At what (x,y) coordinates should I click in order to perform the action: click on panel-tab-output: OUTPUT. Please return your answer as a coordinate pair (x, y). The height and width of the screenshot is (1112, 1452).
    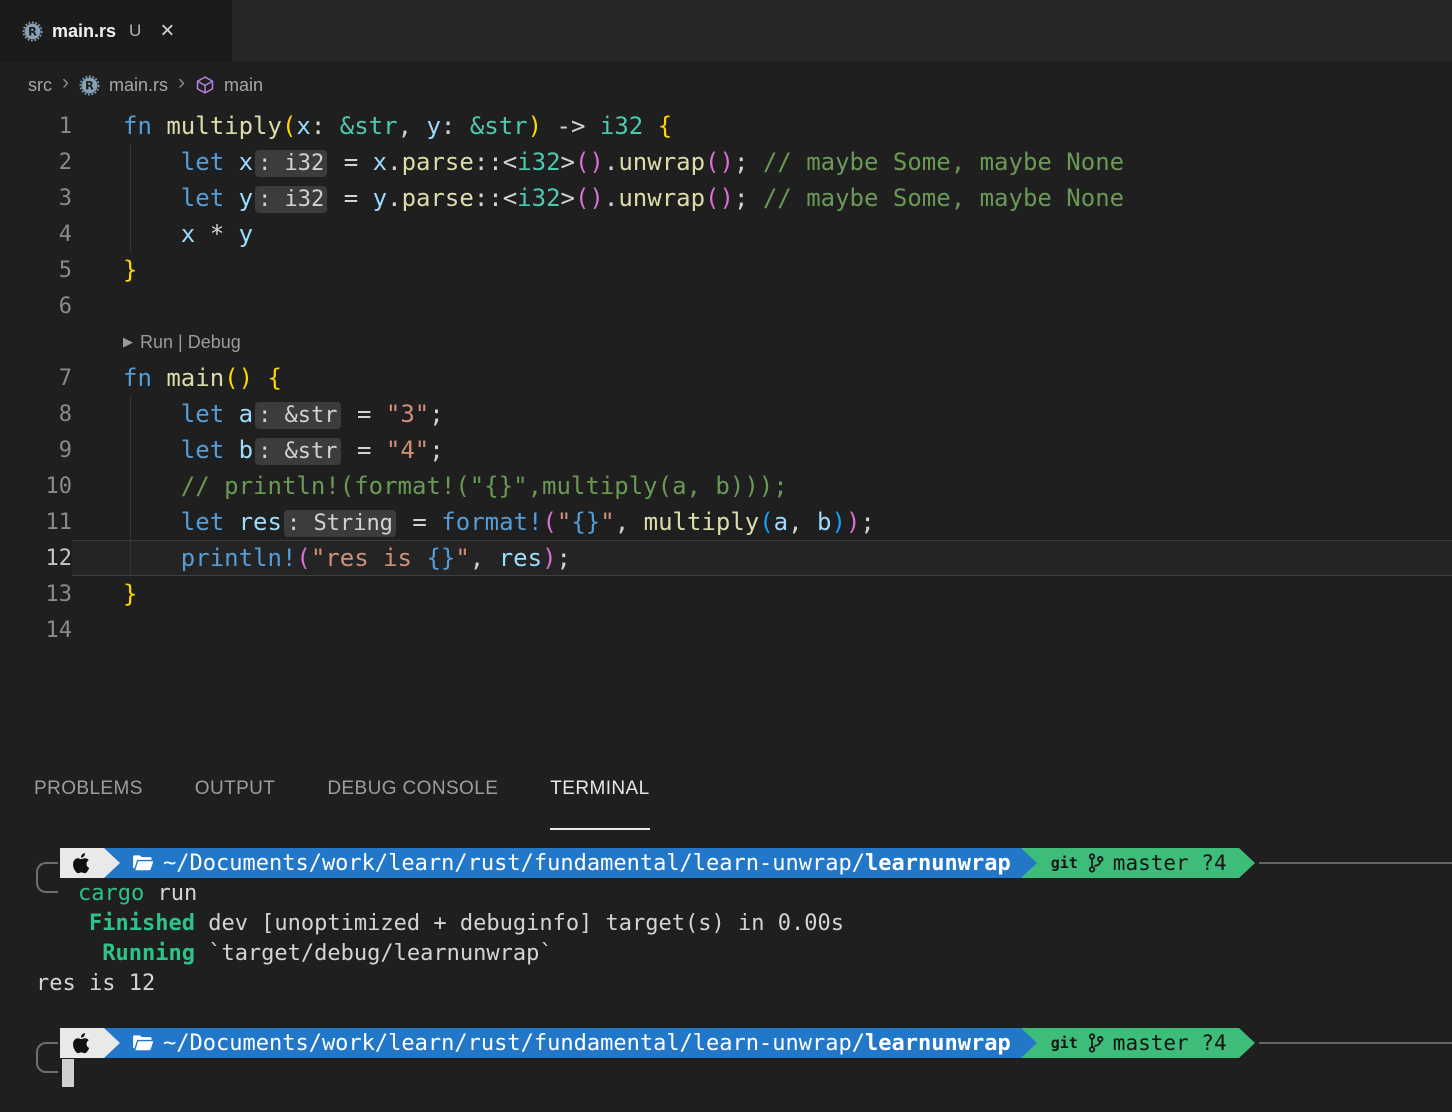
    Looking at the image, I should click on (235, 804).